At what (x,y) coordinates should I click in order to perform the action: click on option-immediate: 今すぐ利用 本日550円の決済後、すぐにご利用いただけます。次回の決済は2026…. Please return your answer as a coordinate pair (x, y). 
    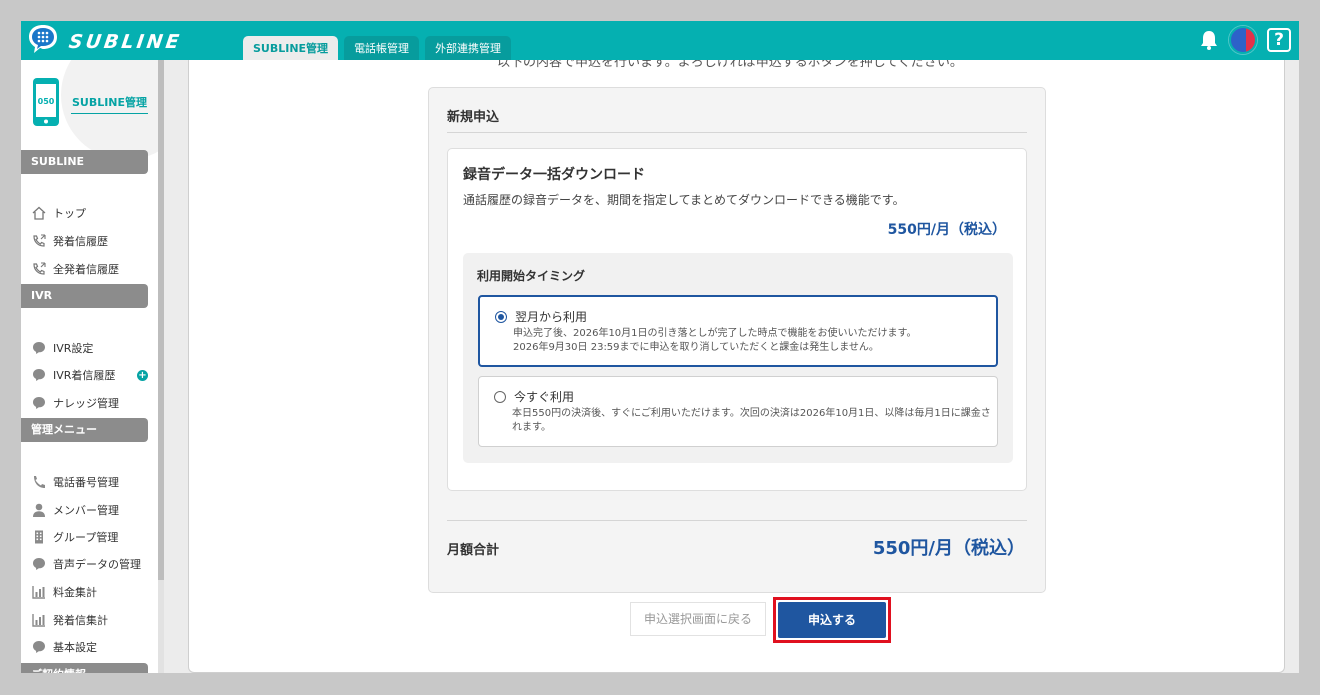
    Looking at the image, I should click on (738, 411).